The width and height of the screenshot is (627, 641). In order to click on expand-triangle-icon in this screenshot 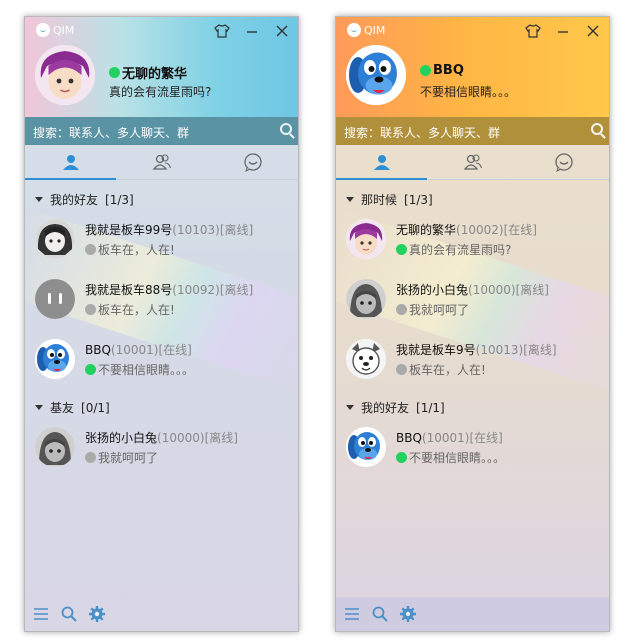, I will do `click(350, 407)`.